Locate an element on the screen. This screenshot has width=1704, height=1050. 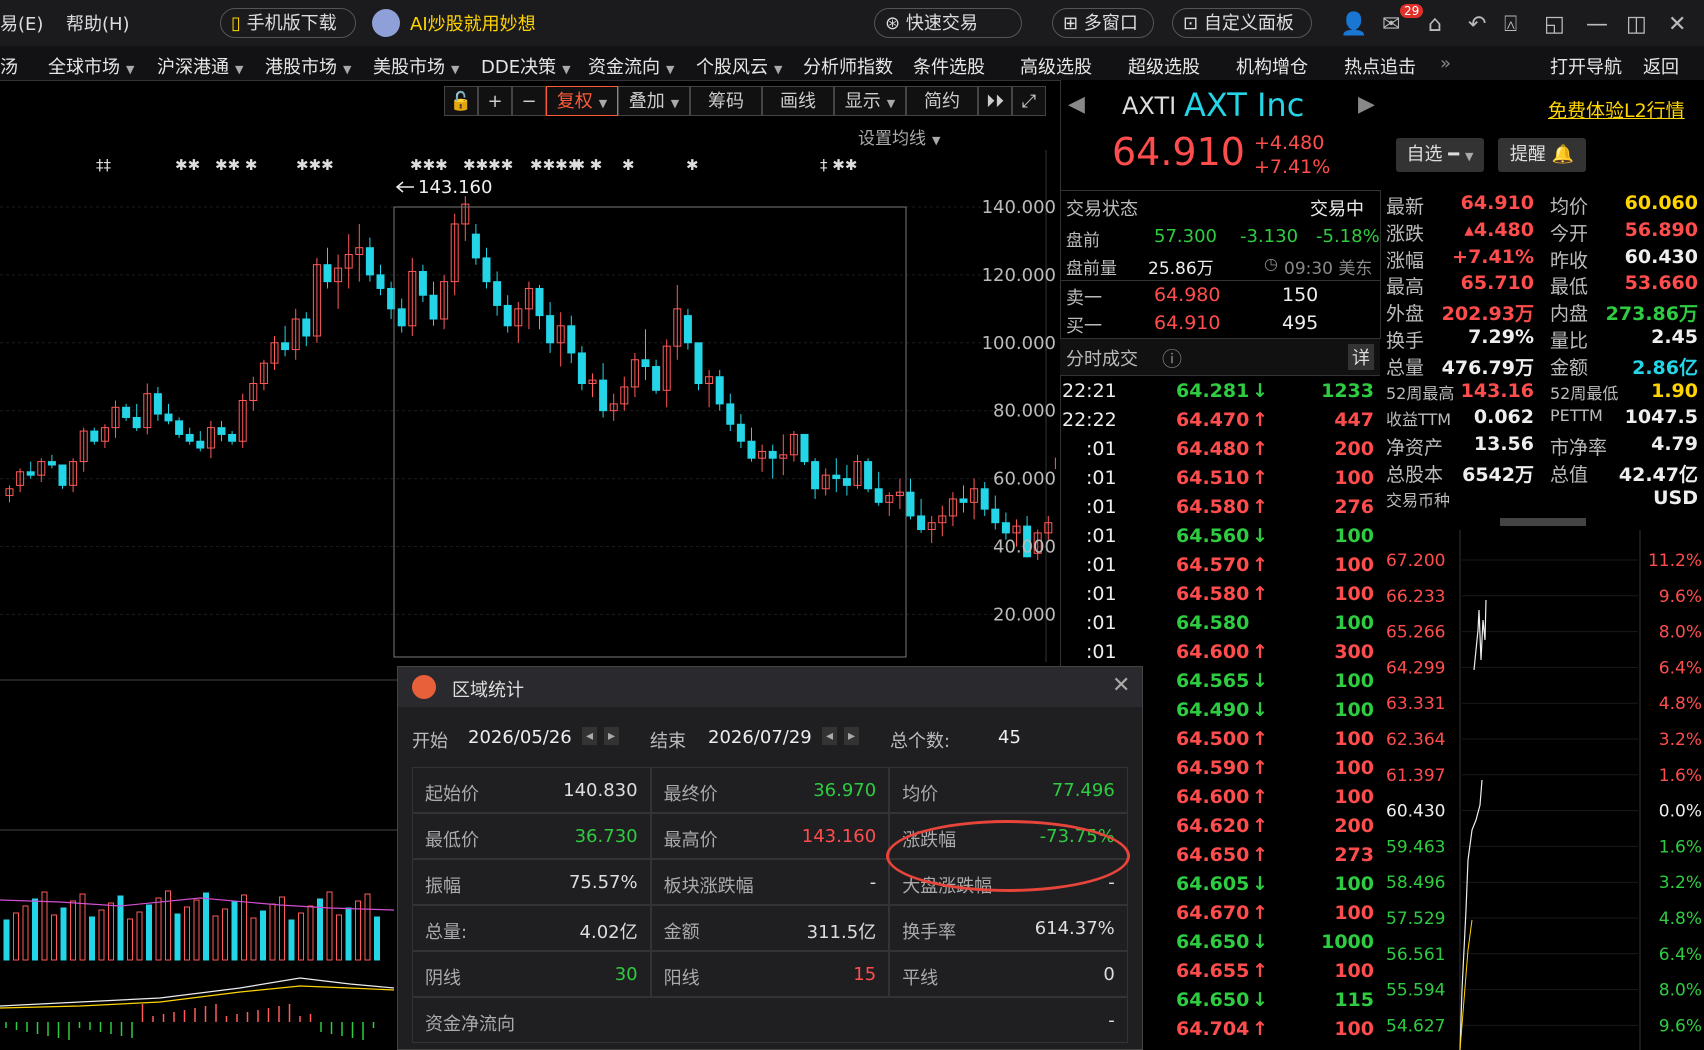
undo-icon: ↶ is located at coordinates (1477, 24).